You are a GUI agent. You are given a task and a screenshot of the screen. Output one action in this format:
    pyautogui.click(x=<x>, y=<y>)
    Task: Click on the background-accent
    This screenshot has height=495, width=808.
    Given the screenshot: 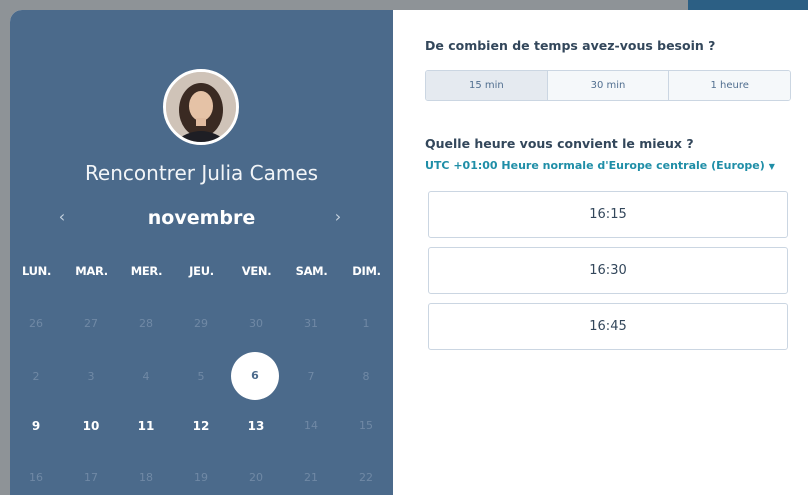 What is the action you would take?
    pyautogui.click(x=748, y=5)
    